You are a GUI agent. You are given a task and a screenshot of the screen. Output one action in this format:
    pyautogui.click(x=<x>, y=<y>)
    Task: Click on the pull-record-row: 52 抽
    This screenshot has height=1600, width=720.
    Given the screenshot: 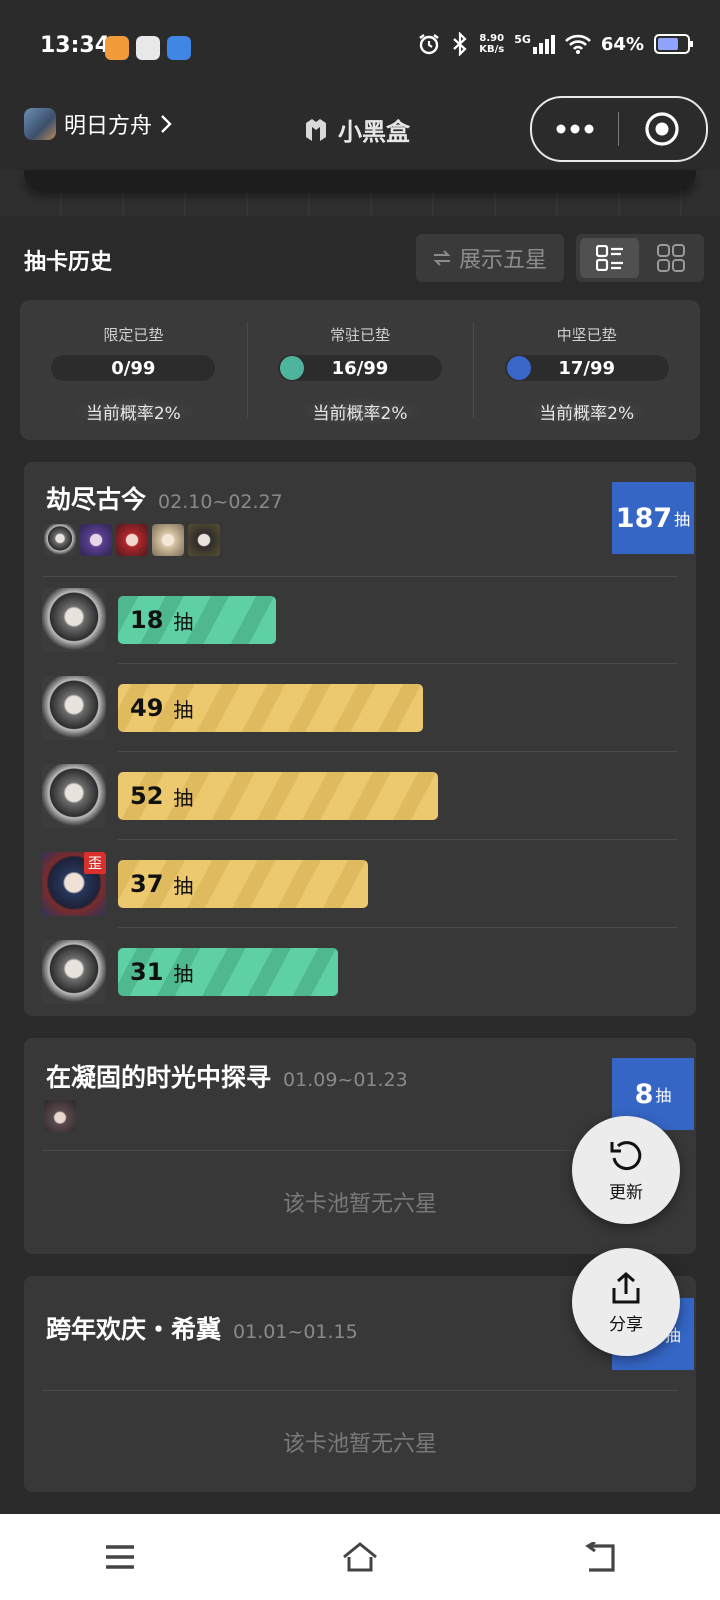 What is the action you would take?
    pyautogui.click(x=360, y=796)
    